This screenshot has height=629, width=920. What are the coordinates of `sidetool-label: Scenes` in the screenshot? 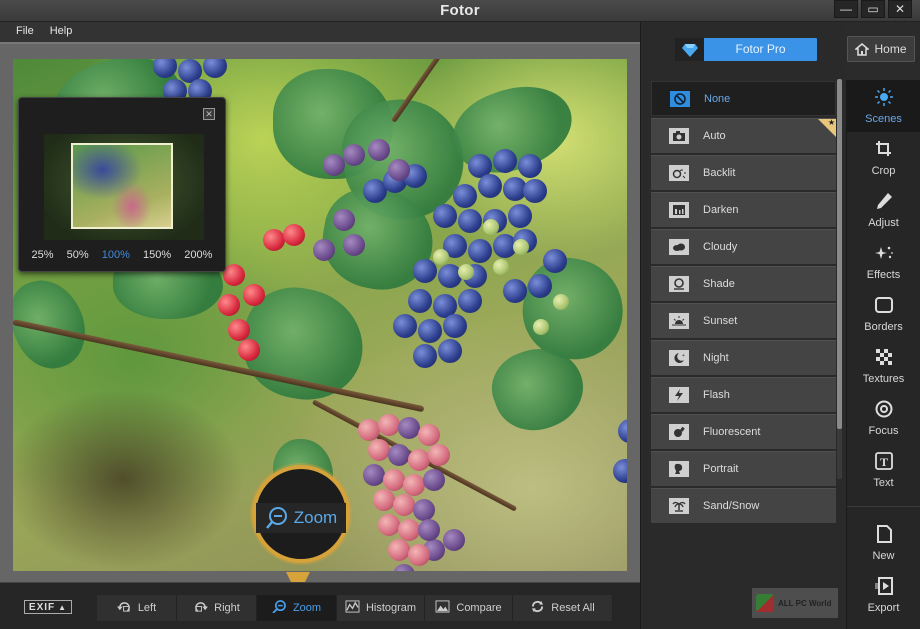 It's located at (883, 118).